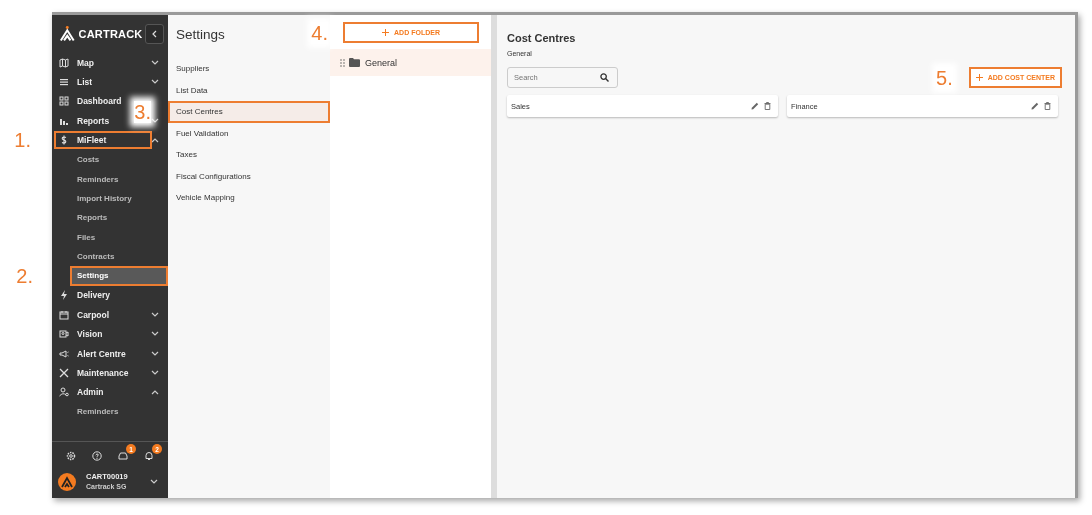 Image resolution: width=1092 pixels, height=515 pixels. I want to click on step-number: 5., so click(944, 77).